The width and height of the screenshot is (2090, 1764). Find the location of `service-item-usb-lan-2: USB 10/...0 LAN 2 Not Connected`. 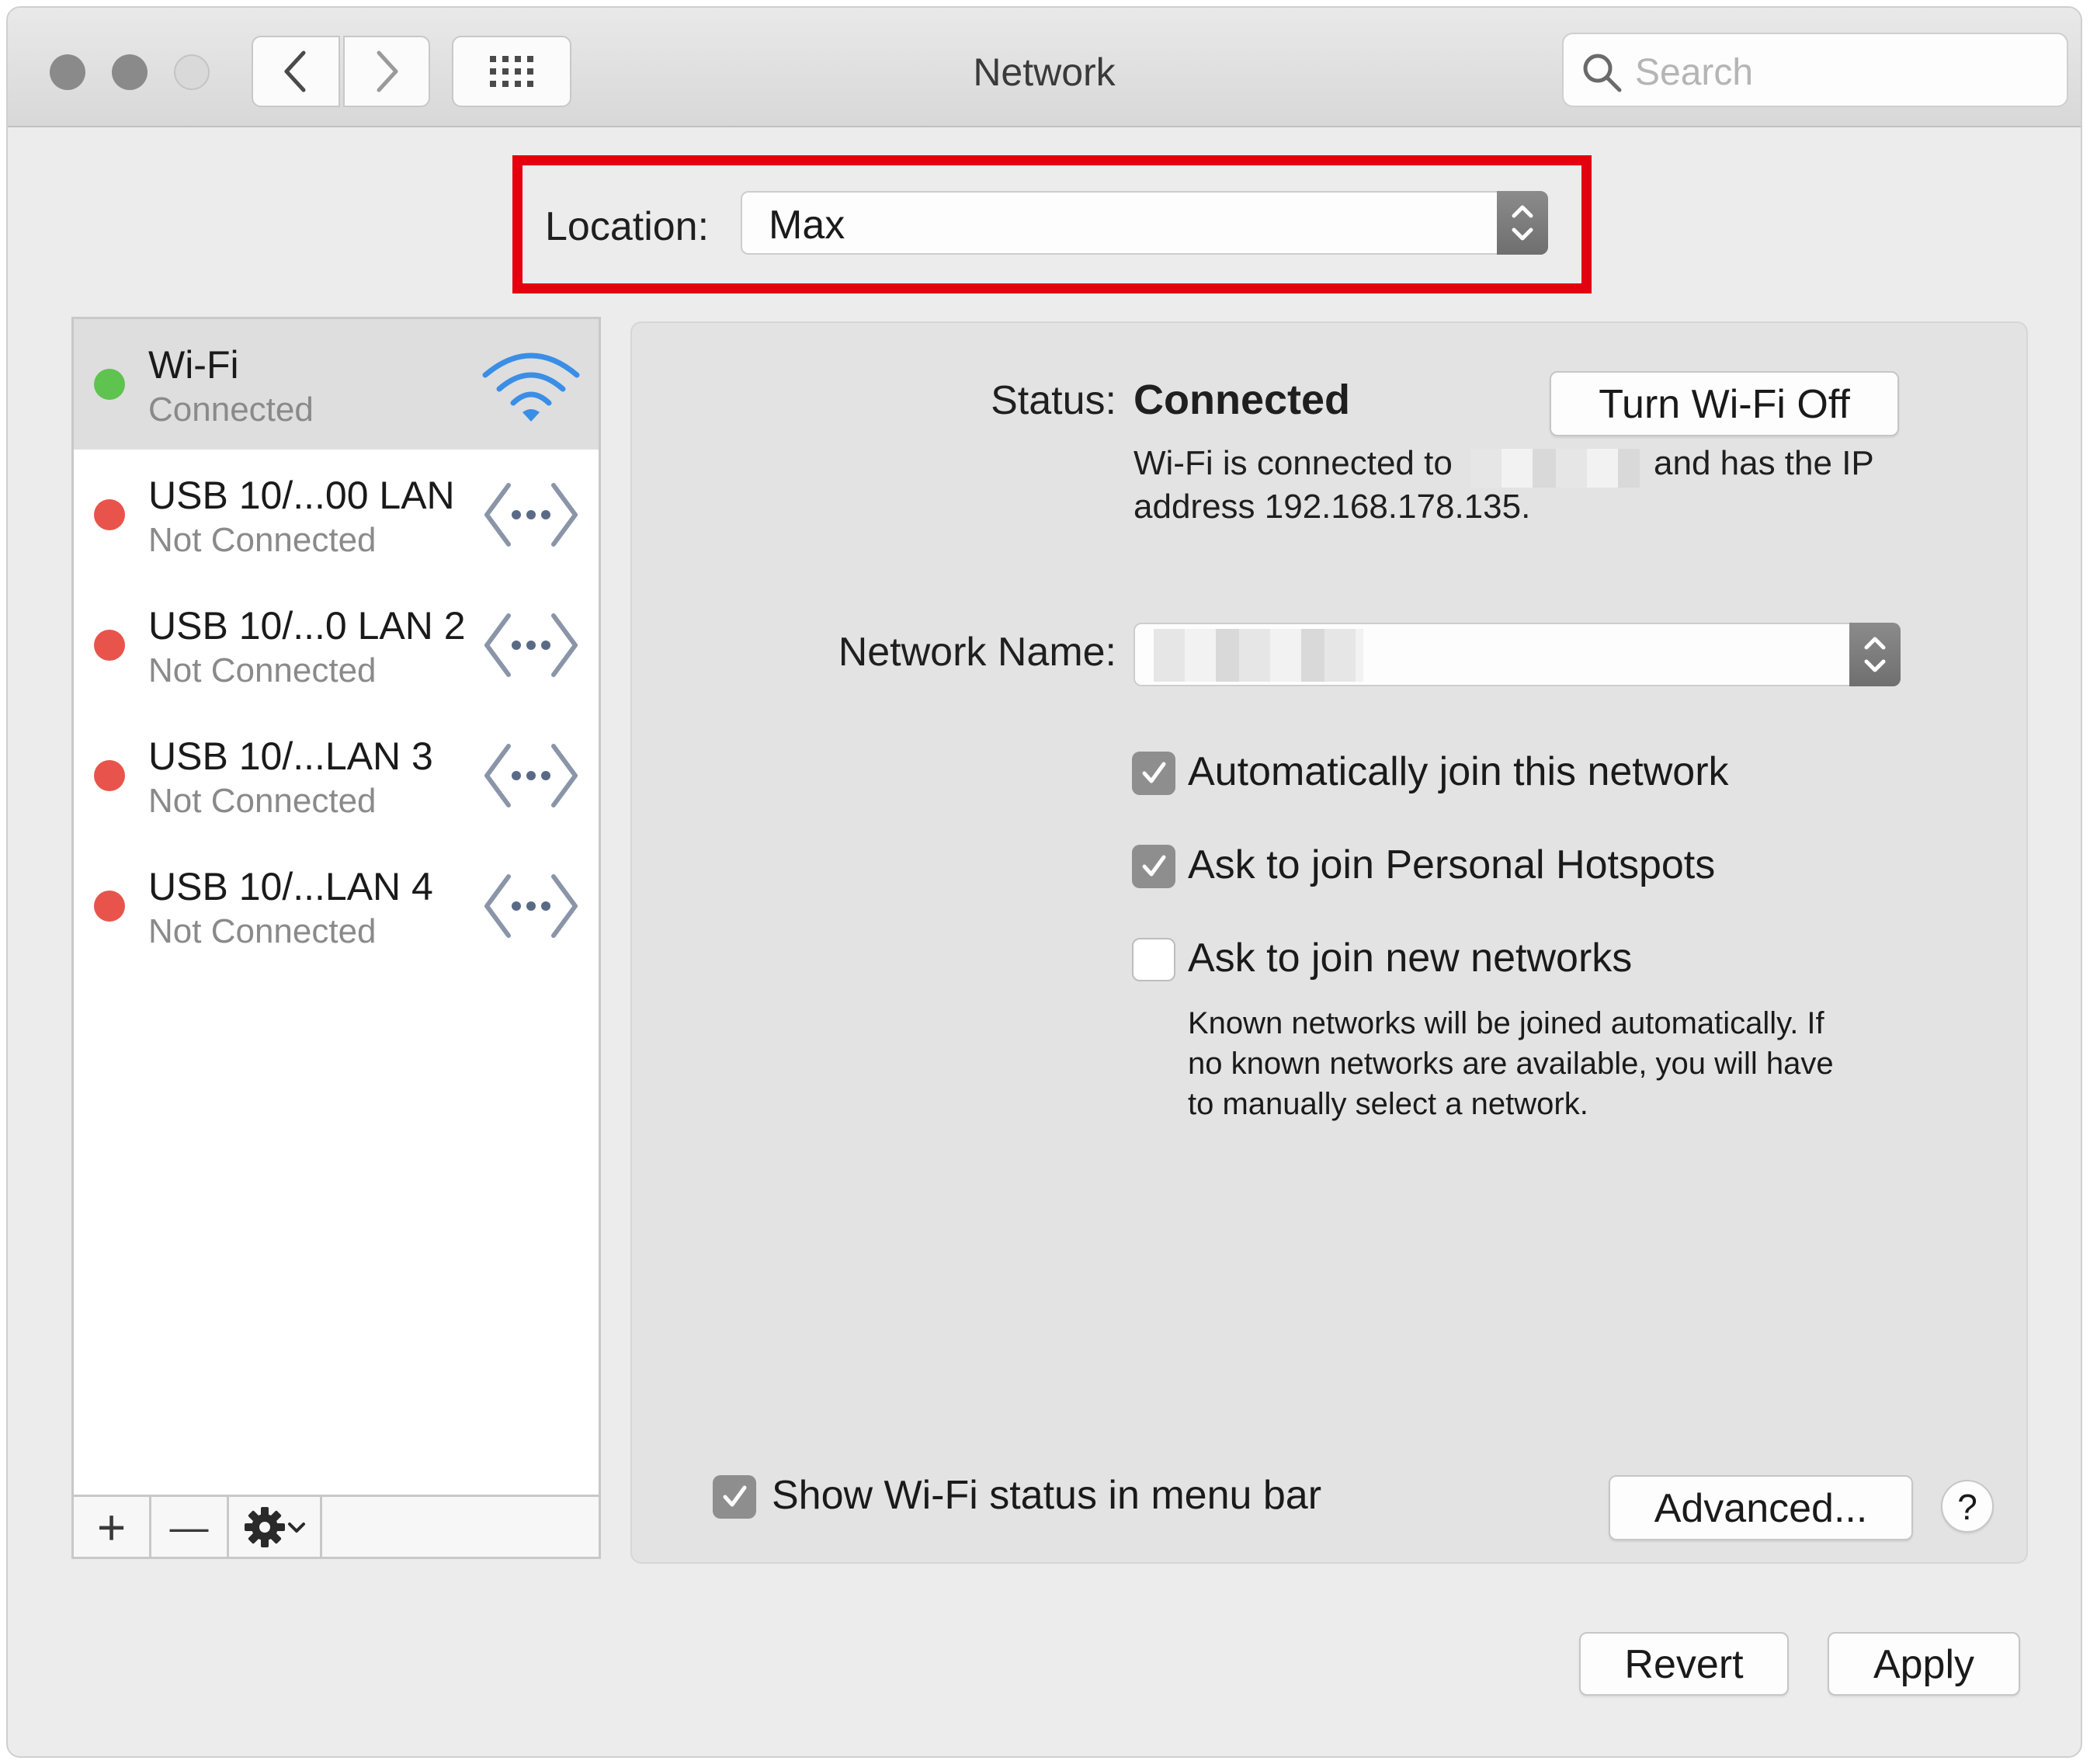

service-item-usb-lan-2: USB 10/...0 LAN 2 Not Connected is located at coordinates (336, 645).